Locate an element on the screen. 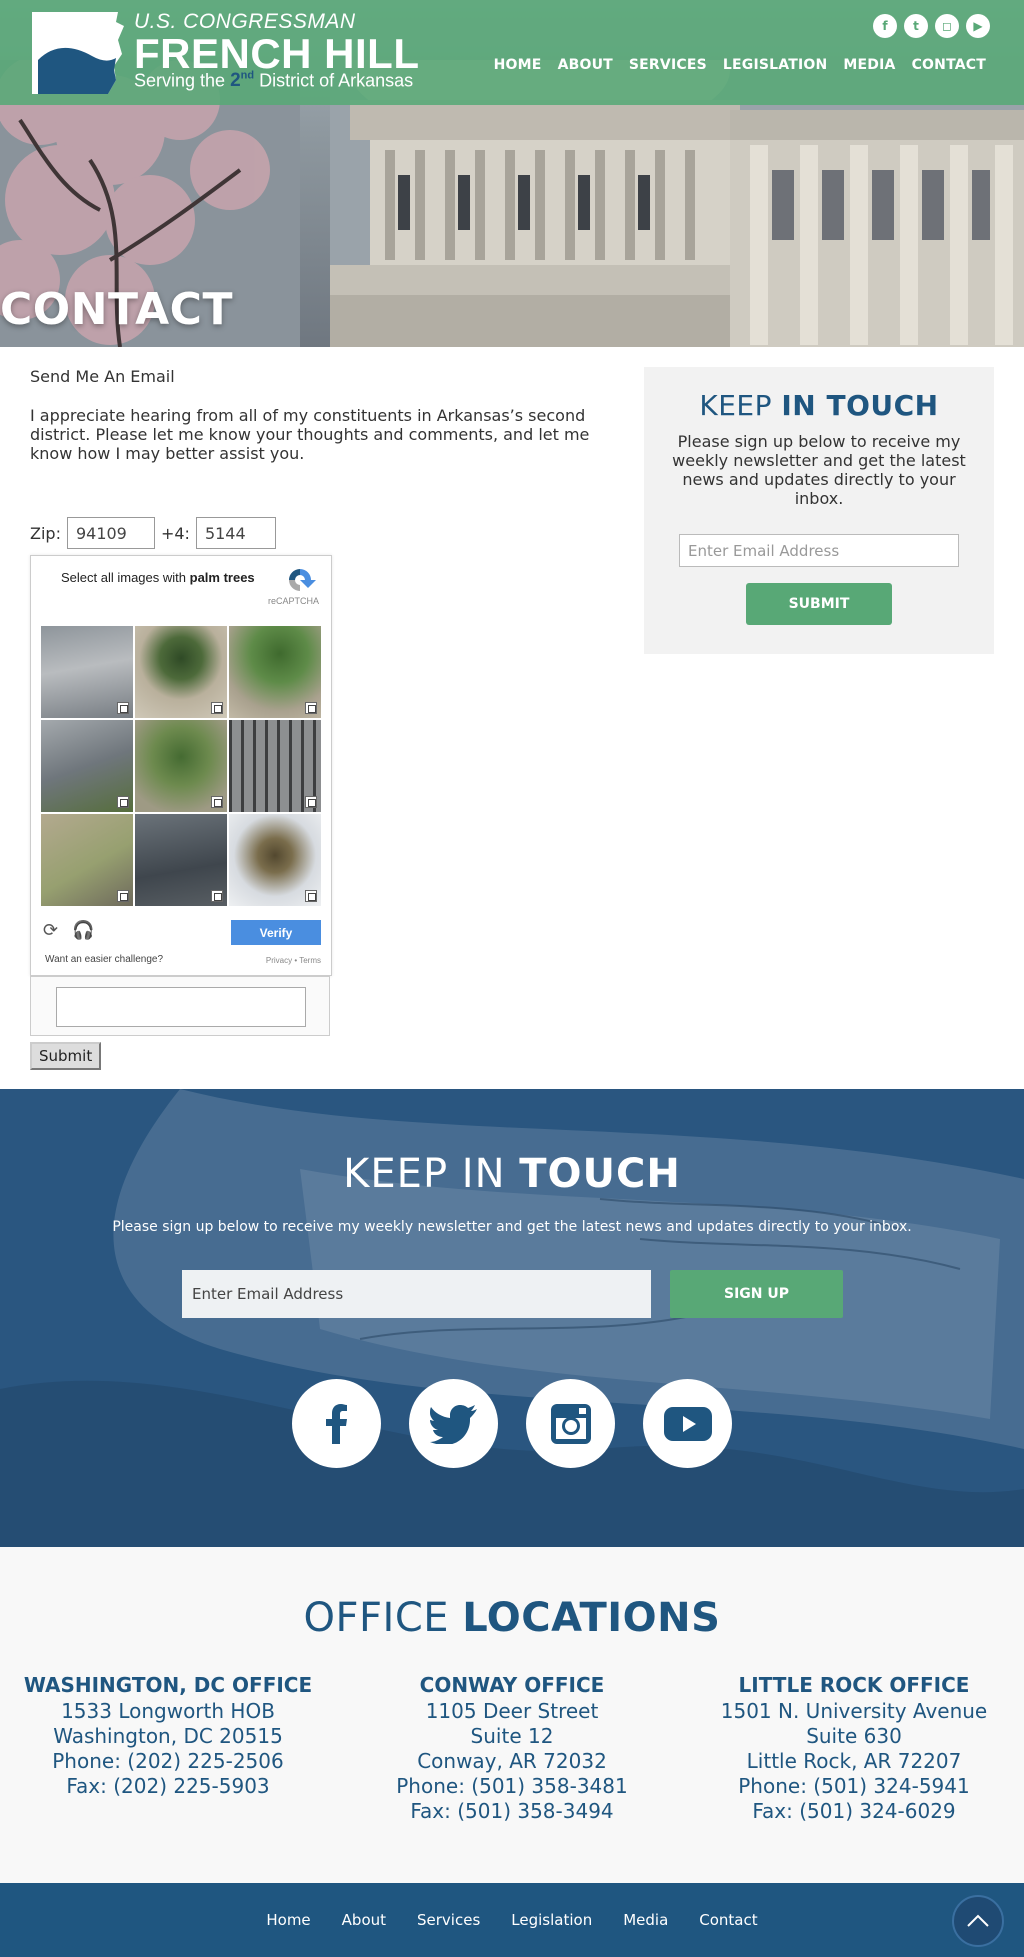 The height and width of the screenshot is (1957, 1024). facebook-icon: f is located at coordinates (885, 26).